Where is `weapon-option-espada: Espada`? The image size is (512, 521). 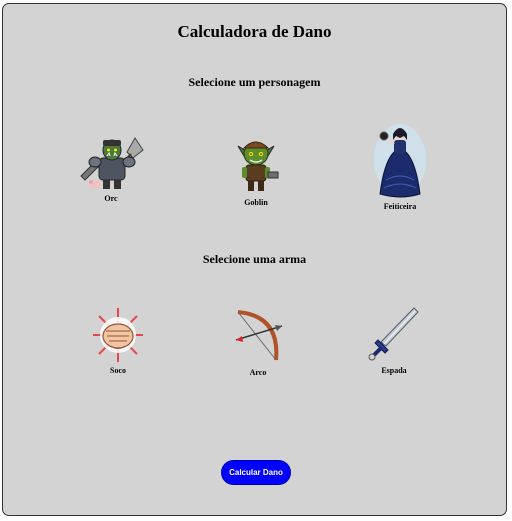
weapon-option-espada: Espada is located at coordinates (394, 340).